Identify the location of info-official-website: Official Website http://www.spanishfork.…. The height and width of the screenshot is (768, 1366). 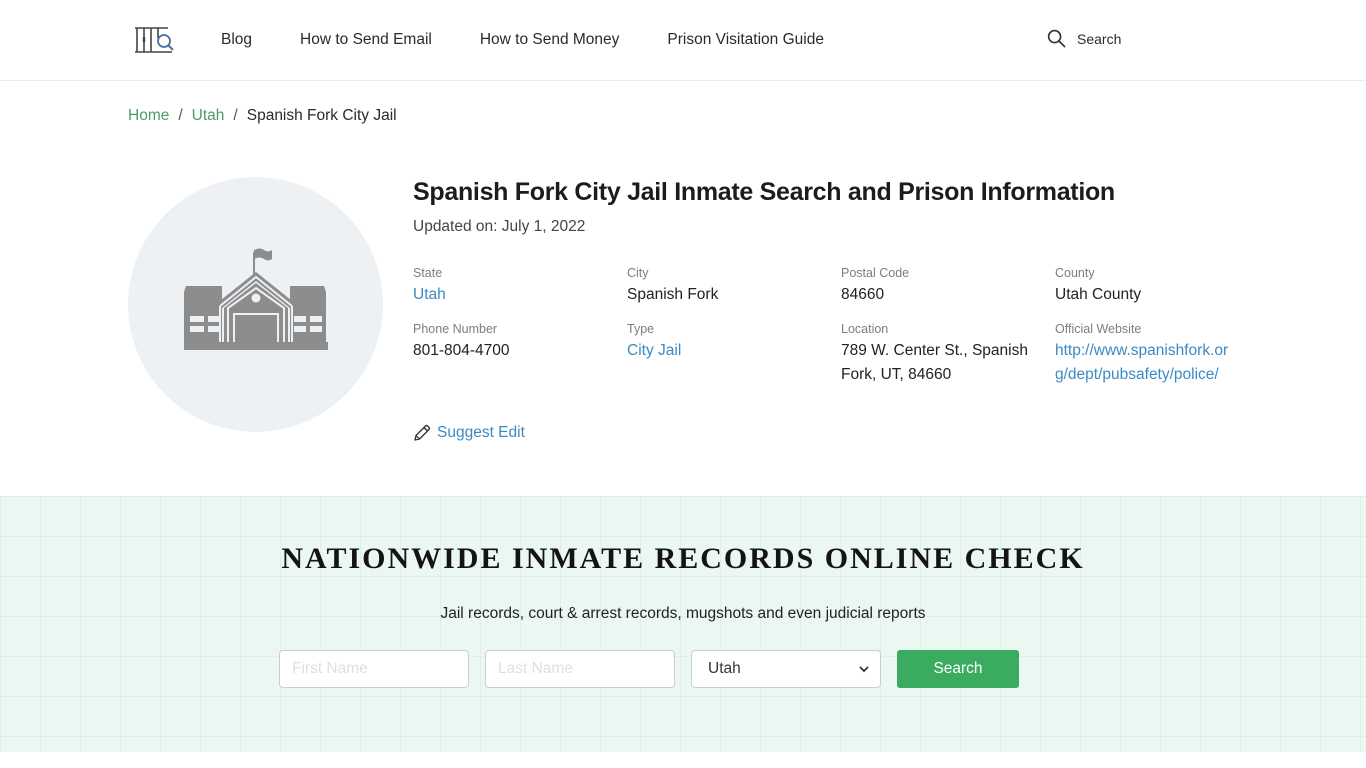
(1161, 354).